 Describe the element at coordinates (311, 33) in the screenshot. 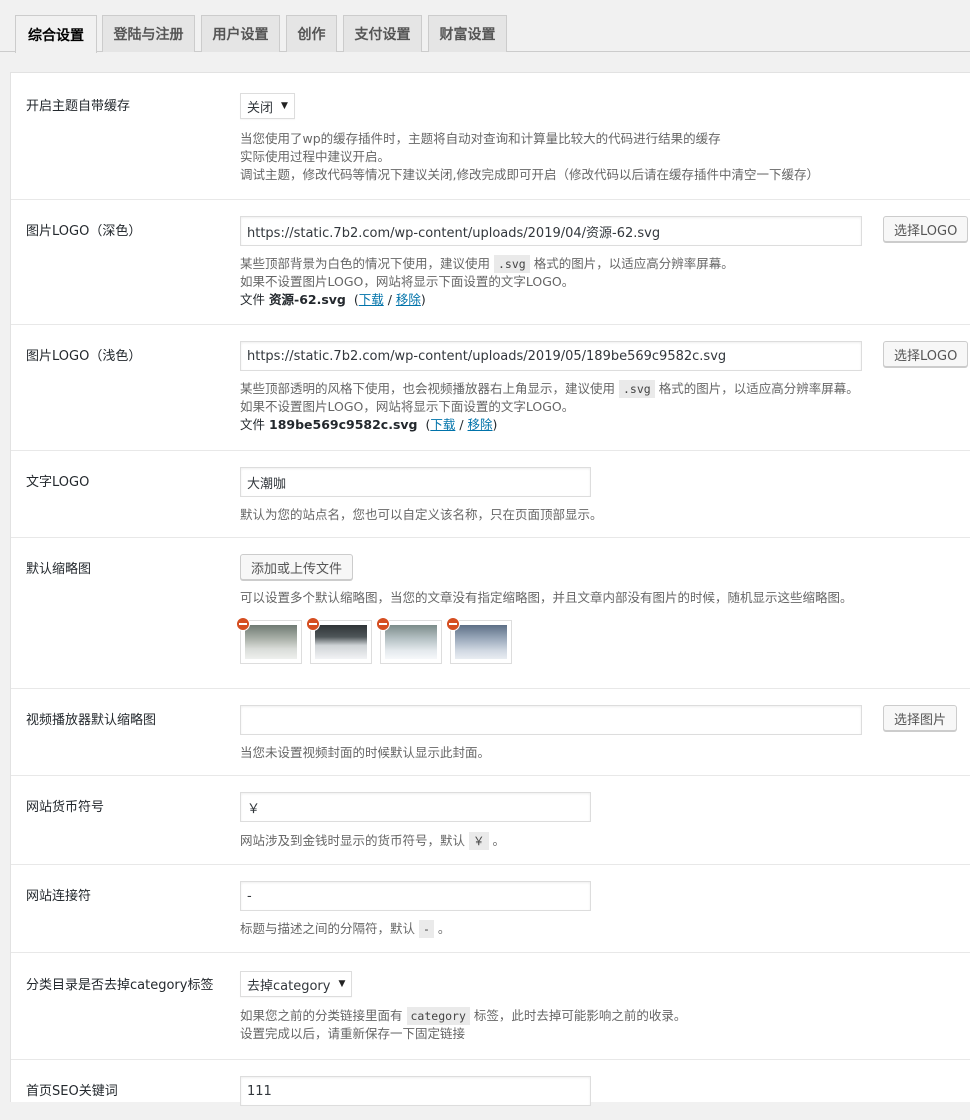

I see `tab-create: 创作` at that location.